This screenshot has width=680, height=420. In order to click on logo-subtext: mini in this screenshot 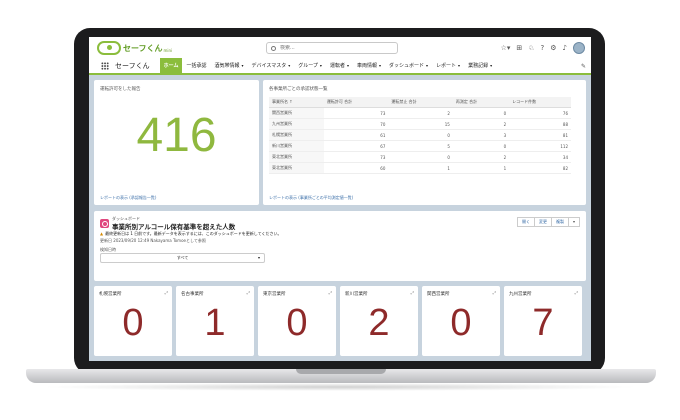, I will do `click(168, 50)`.